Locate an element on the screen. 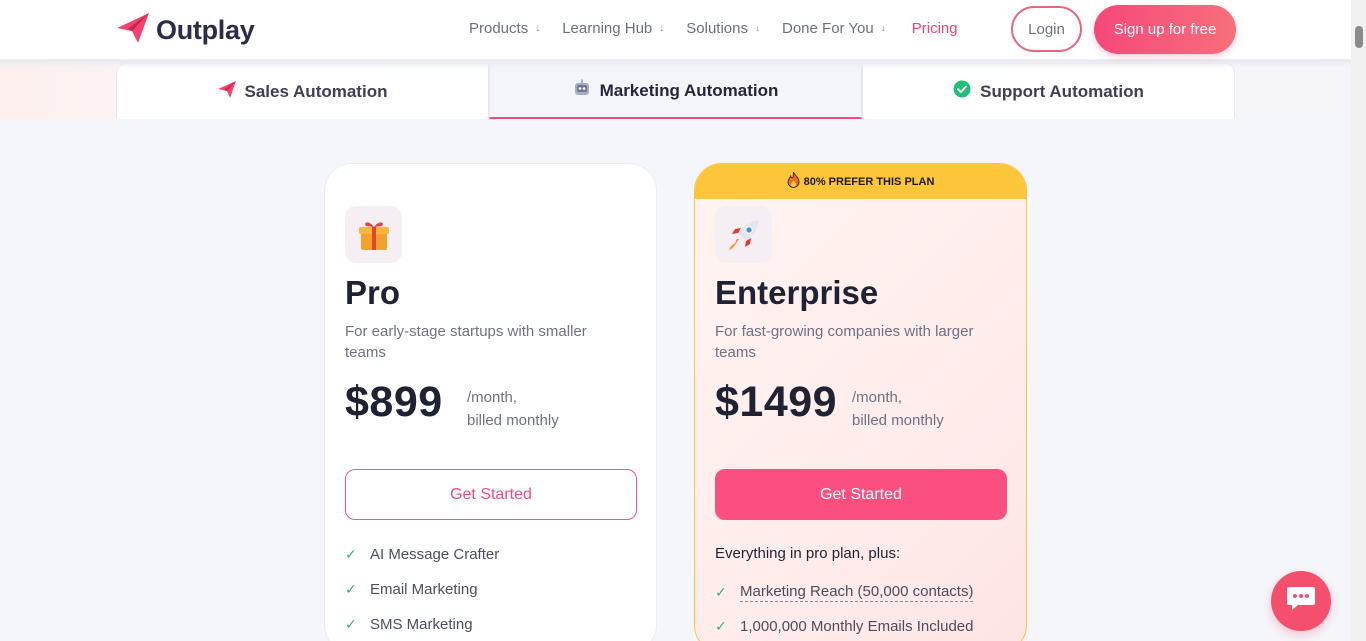 Image resolution: width=1366 pixels, height=641 pixels. brand-logo: Outplay is located at coordinates (185, 30).